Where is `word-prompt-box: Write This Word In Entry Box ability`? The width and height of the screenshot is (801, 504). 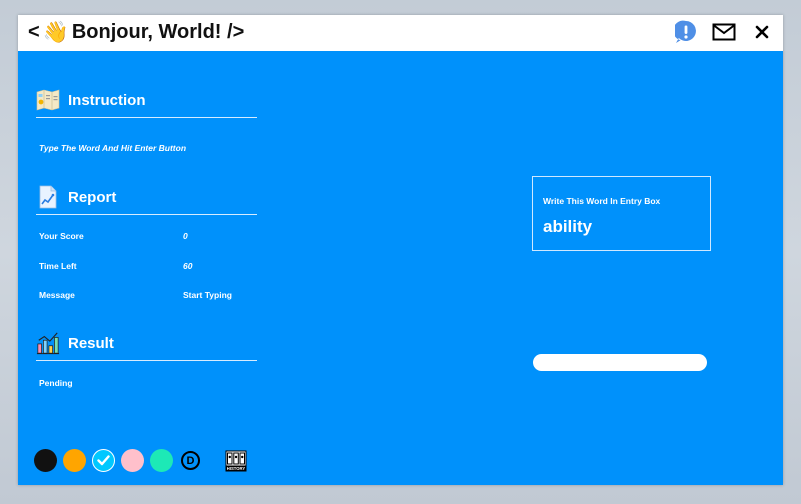
word-prompt-box: Write This Word In Entry Box ability is located at coordinates (621, 213).